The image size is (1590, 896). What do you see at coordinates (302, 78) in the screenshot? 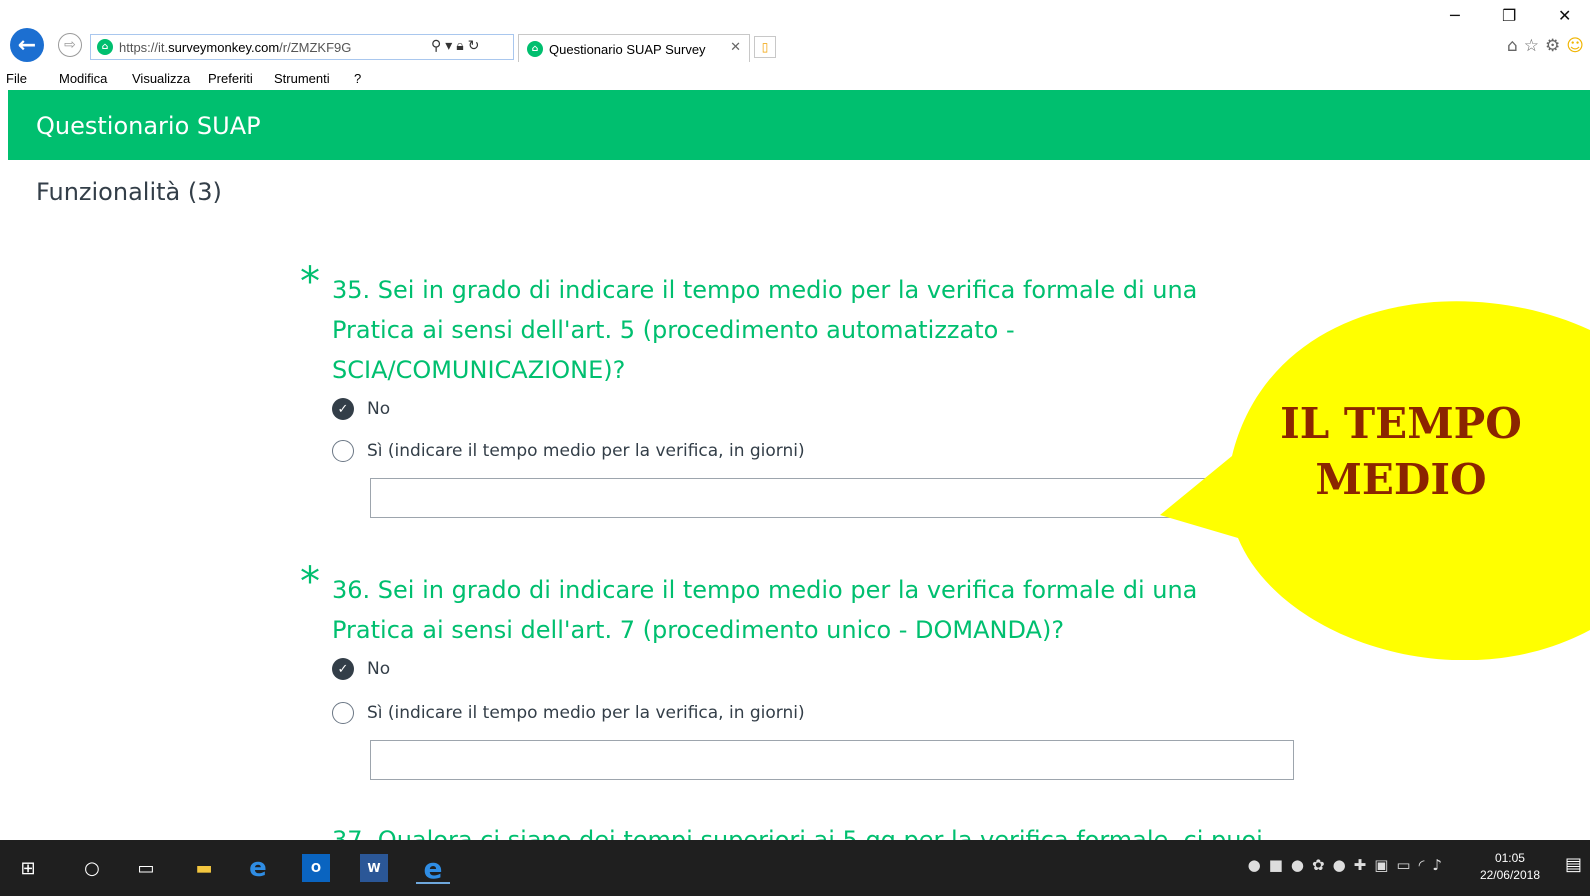
I see `menu-strumenti: Strumenti` at bounding box center [302, 78].